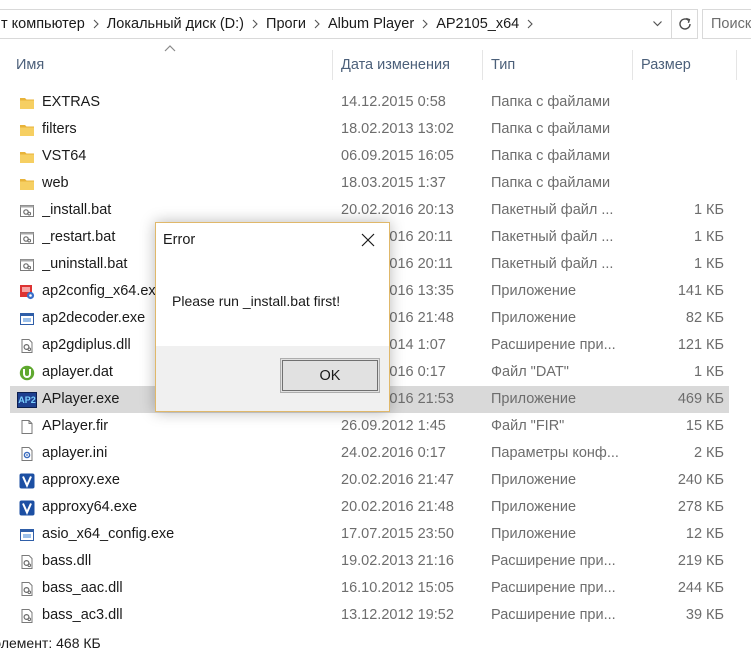  What do you see at coordinates (27, 372) in the screenshot?
I see `utorrent-icon` at bounding box center [27, 372].